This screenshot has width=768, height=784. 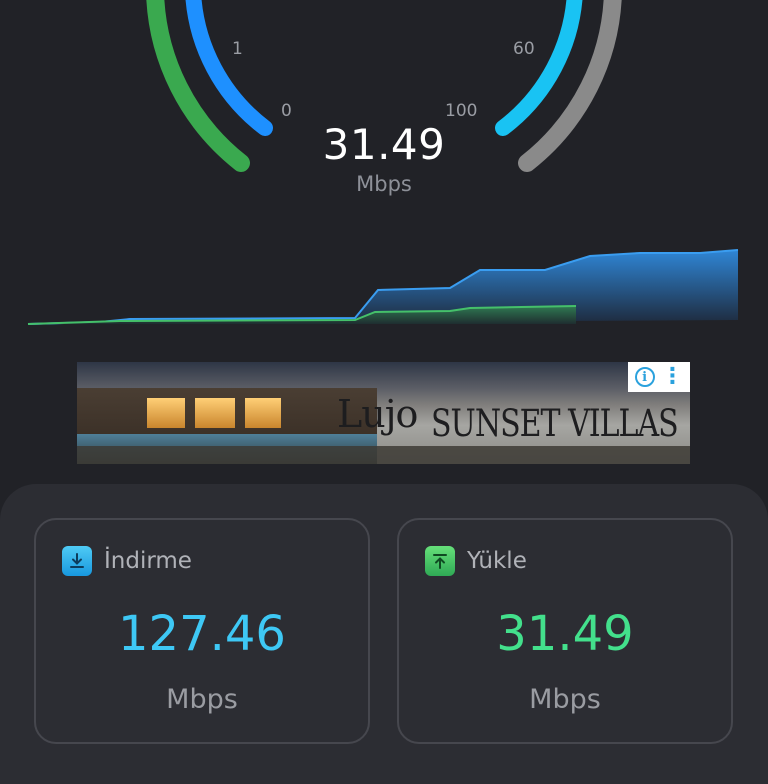 What do you see at coordinates (672, 377) in the screenshot?
I see `more-vertical-icon: ⋮` at bounding box center [672, 377].